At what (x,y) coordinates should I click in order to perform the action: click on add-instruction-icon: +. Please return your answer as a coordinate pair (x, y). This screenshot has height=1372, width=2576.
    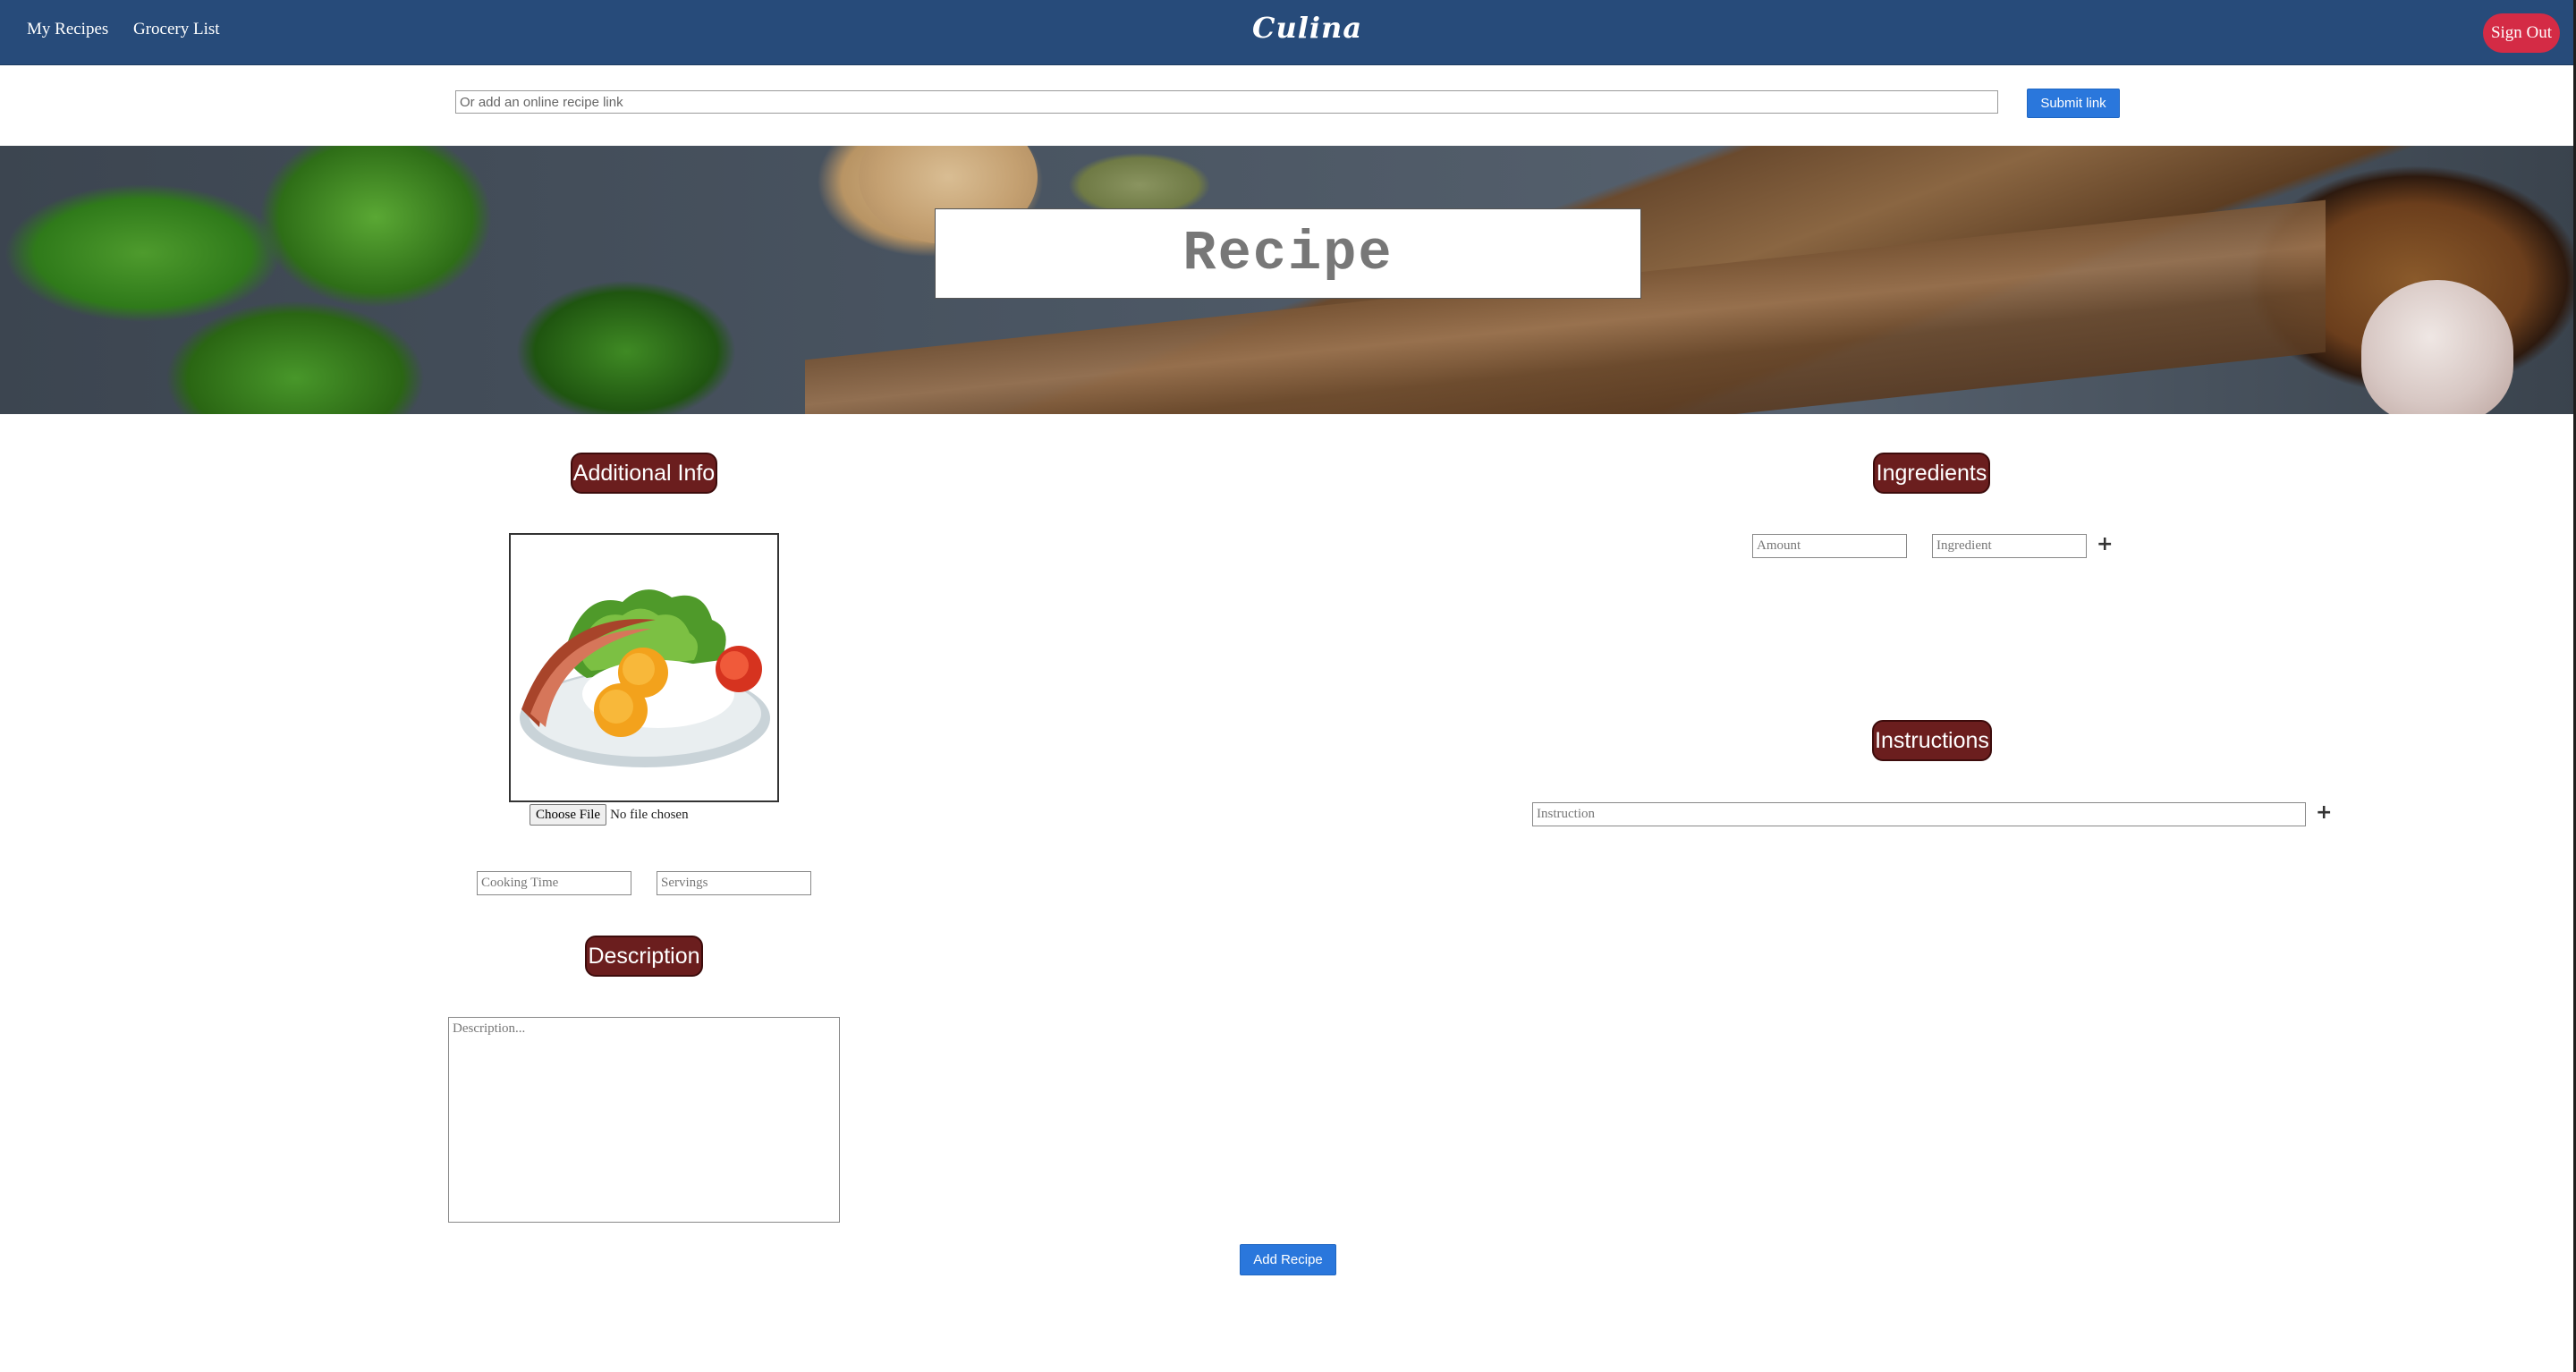
    Looking at the image, I should click on (2324, 813).